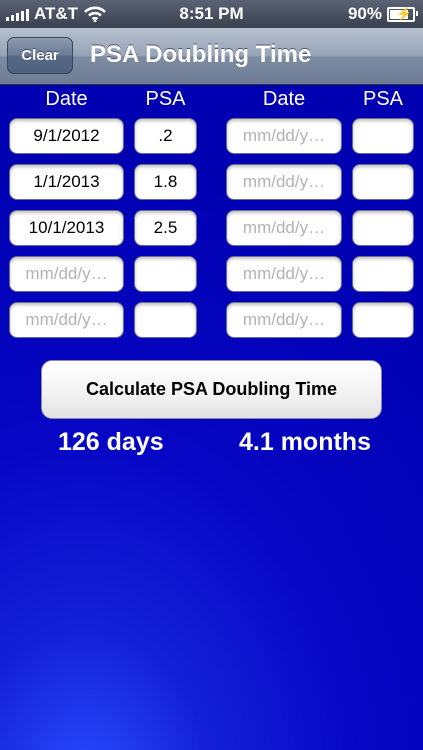  What do you see at coordinates (40, 55) in the screenshot?
I see `clear-button: Clear` at bounding box center [40, 55].